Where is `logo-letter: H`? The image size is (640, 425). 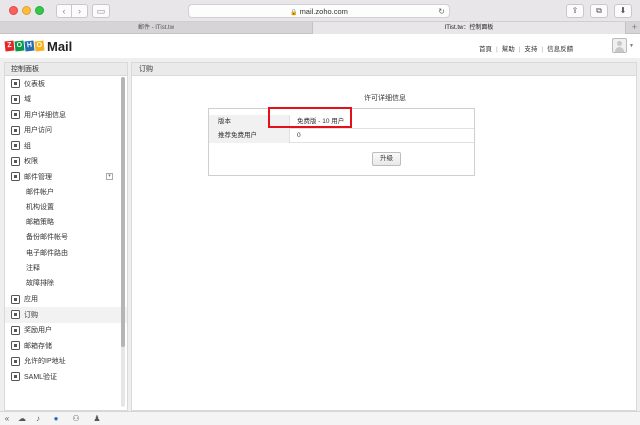 logo-letter: H is located at coordinates (29, 46).